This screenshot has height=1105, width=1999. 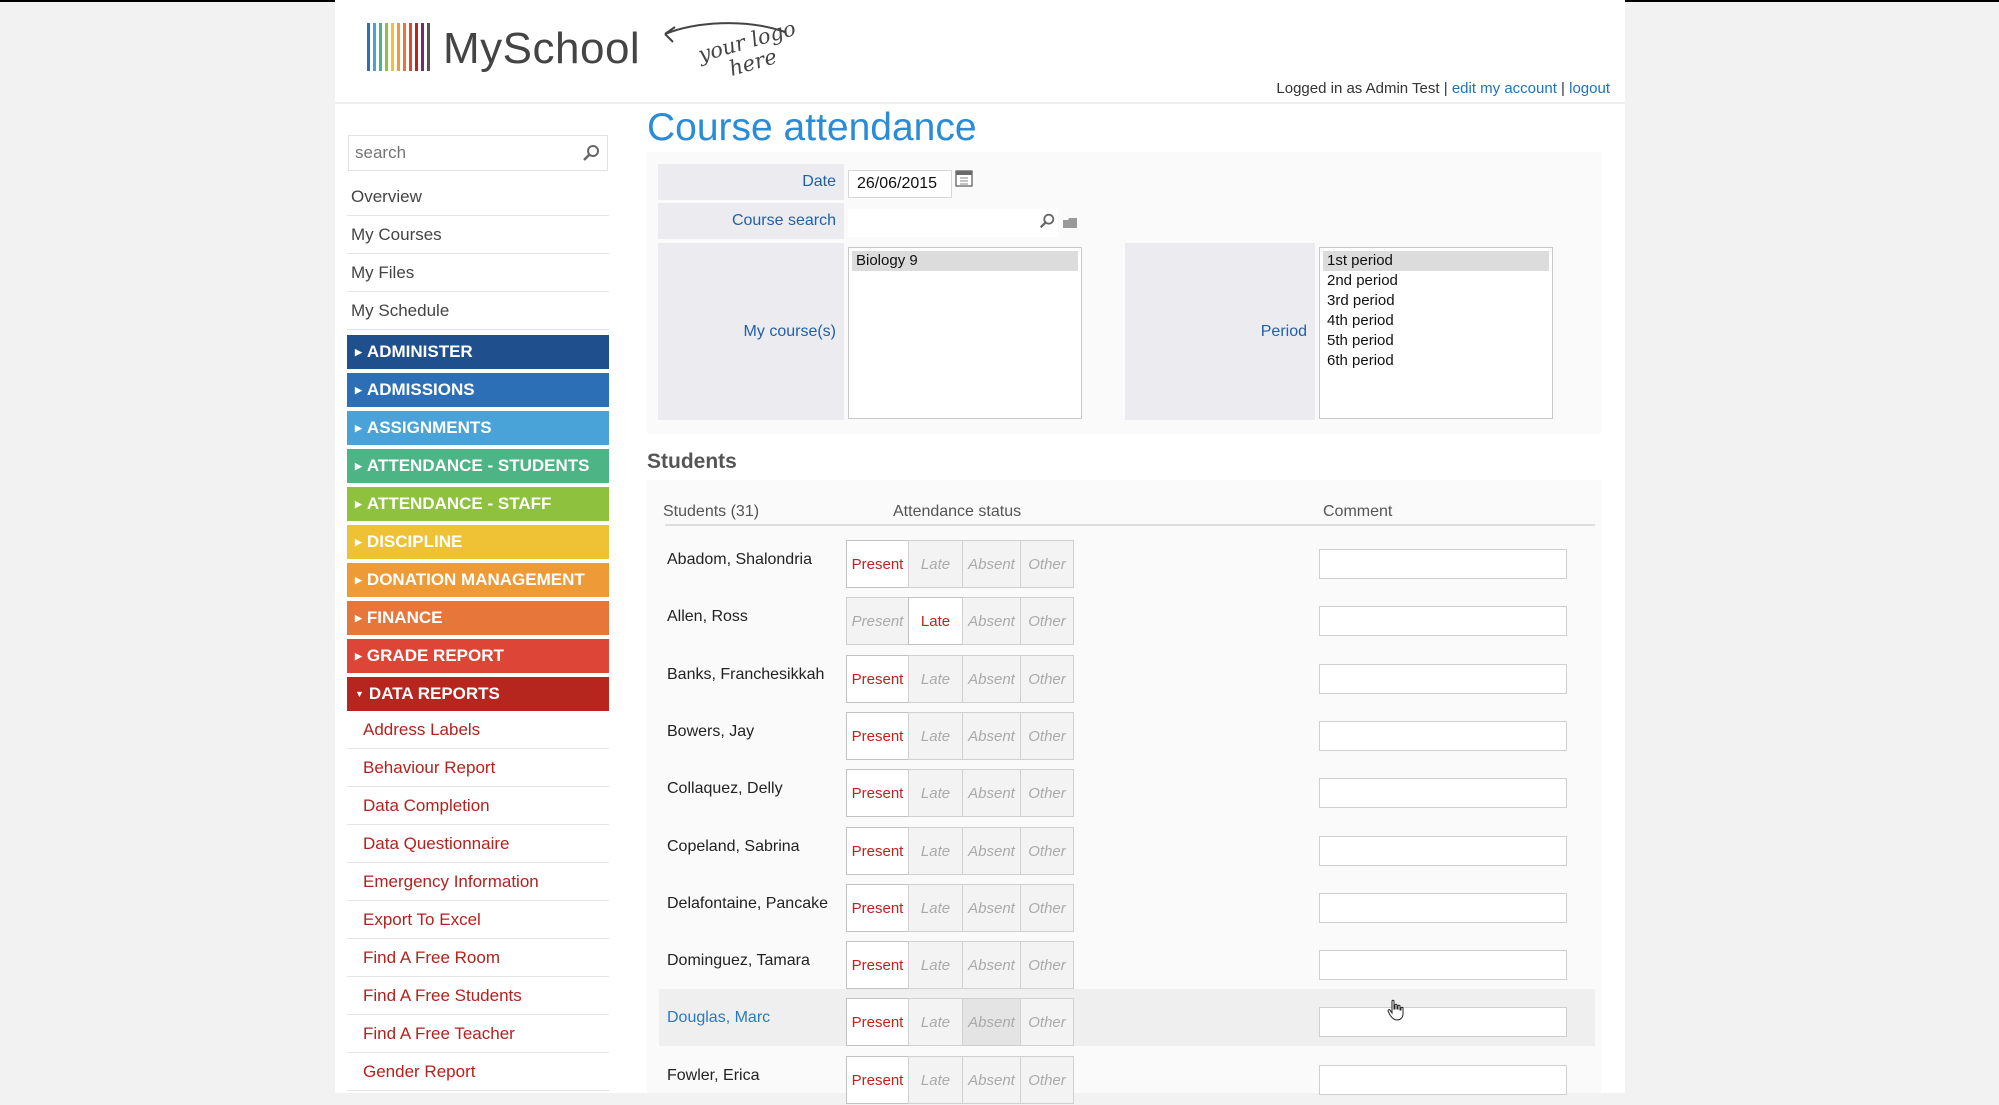 I want to click on sidebar-subitem-behaviour-report: Behaviour Report, so click(x=478, y=768).